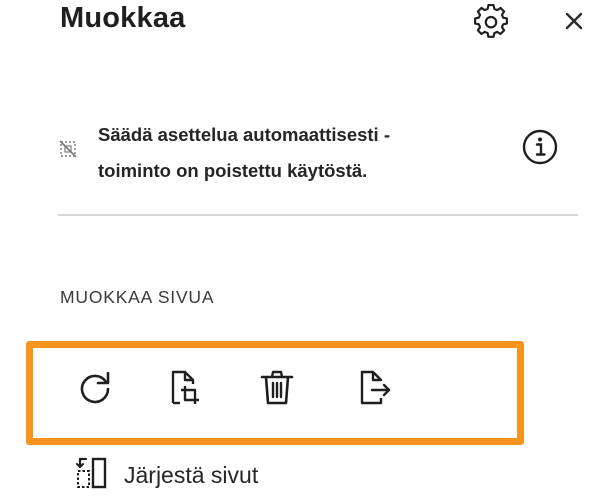 Image resolution: width=594 pixels, height=501 pixels. I want to click on panel-title: Muokkaa, so click(123, 18).